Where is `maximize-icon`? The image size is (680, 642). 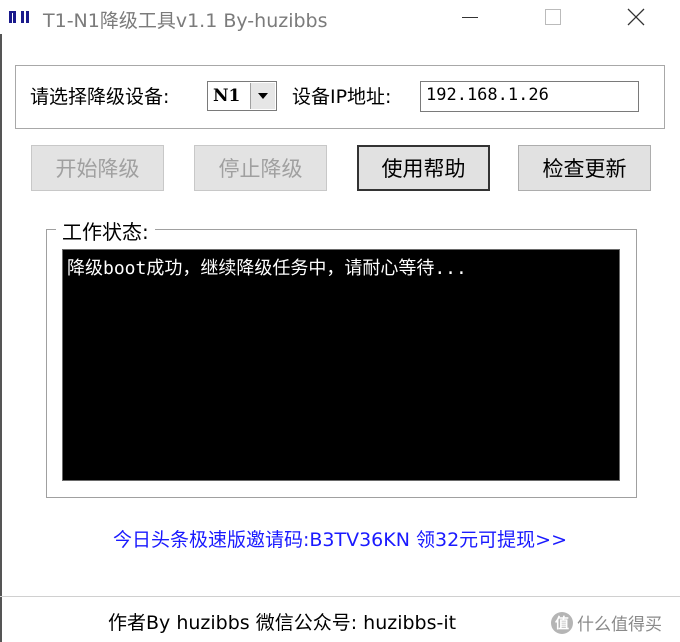
maximize-icon is located at coordinates (553, 17).